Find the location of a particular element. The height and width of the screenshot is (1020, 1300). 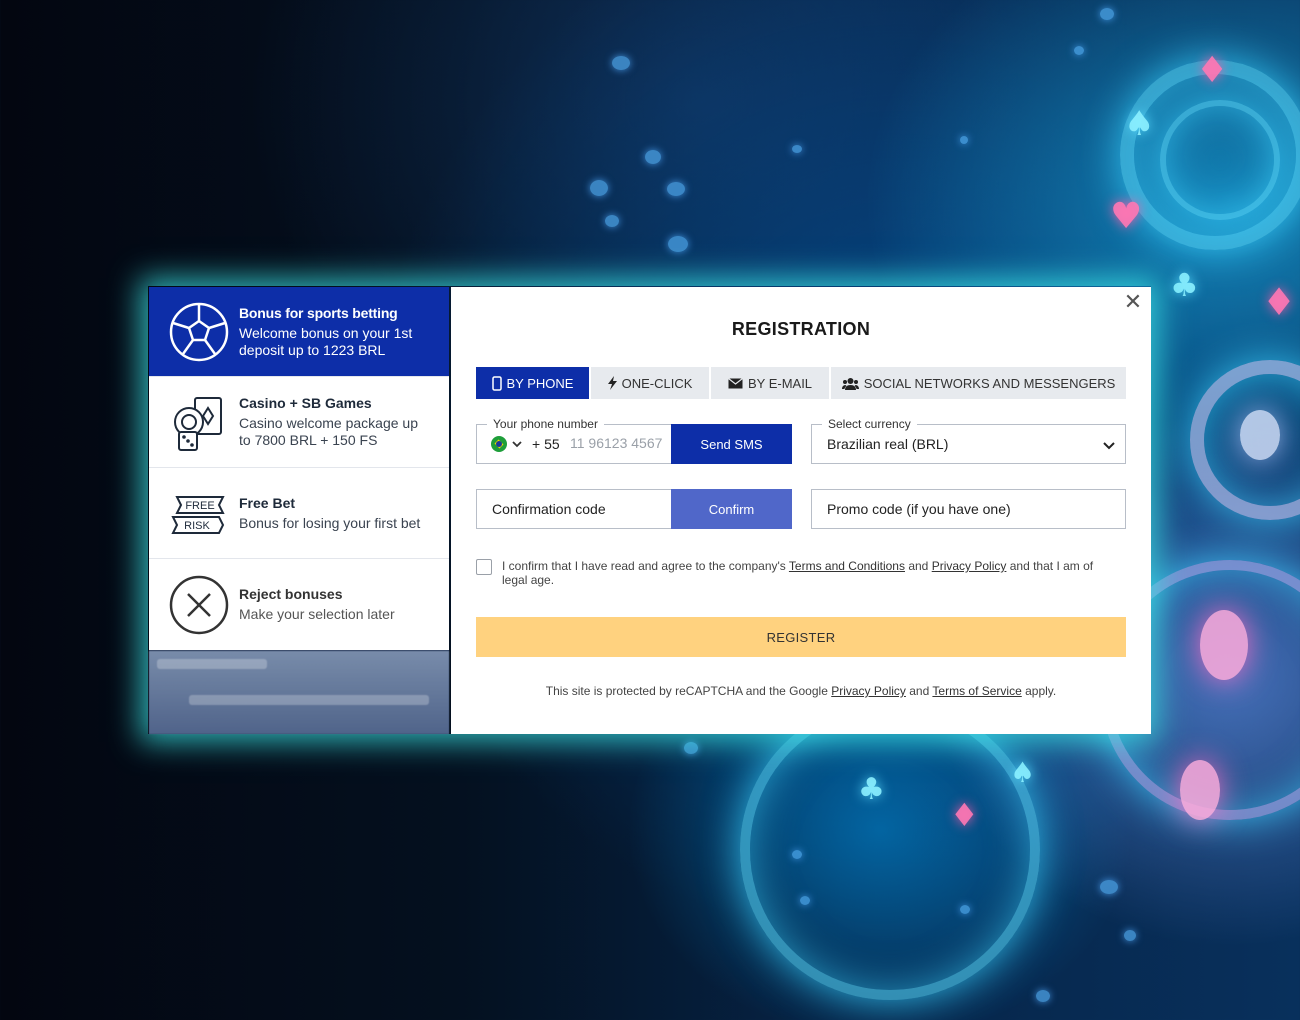

recaptcha-suffix: apply. is located at coordinates (1041, 691).